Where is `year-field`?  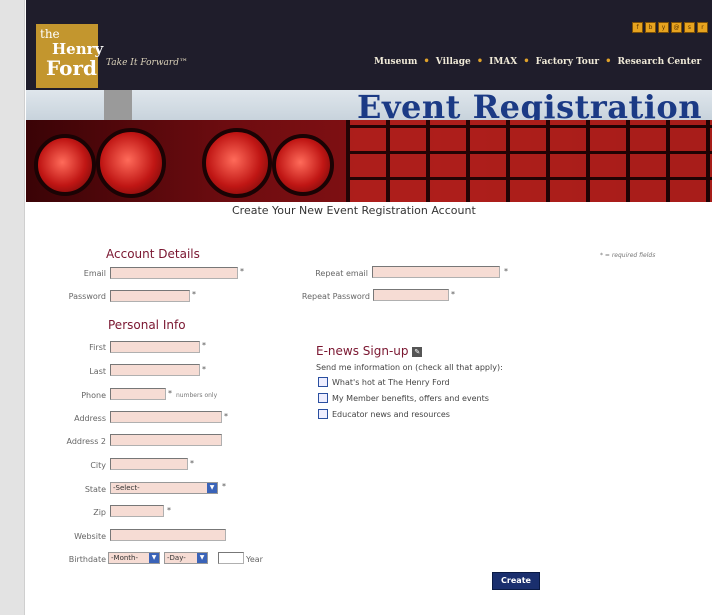
year-field is located at coordinates (231, 558).